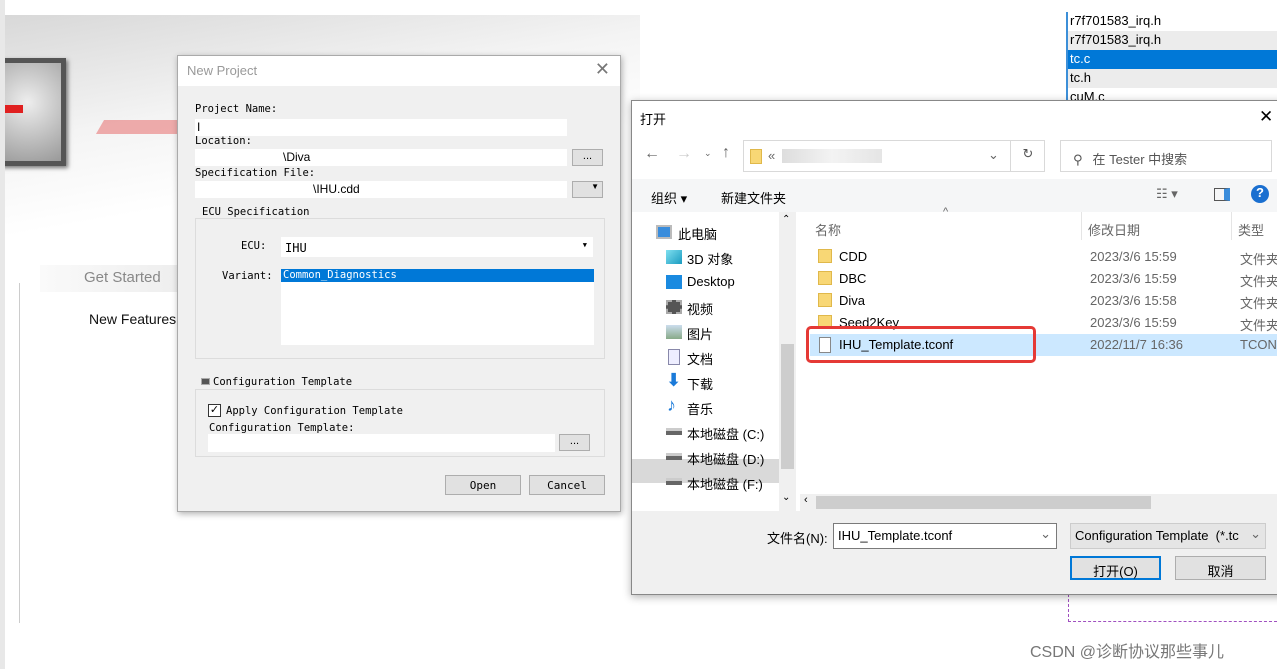 This screenshot has height=669, width=1277. I want to click on preview-pane-icon, so click(1222, 194).